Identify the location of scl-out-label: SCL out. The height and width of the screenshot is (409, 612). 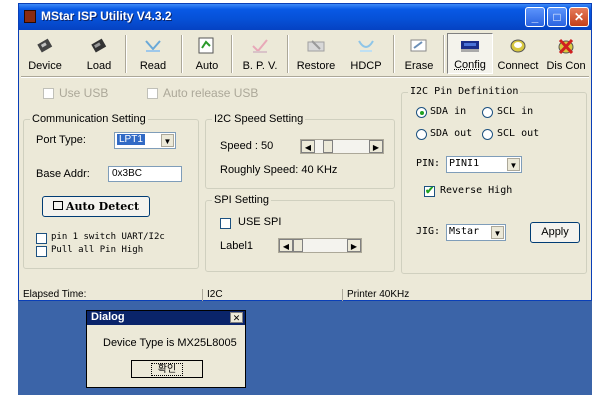
(518, 133).